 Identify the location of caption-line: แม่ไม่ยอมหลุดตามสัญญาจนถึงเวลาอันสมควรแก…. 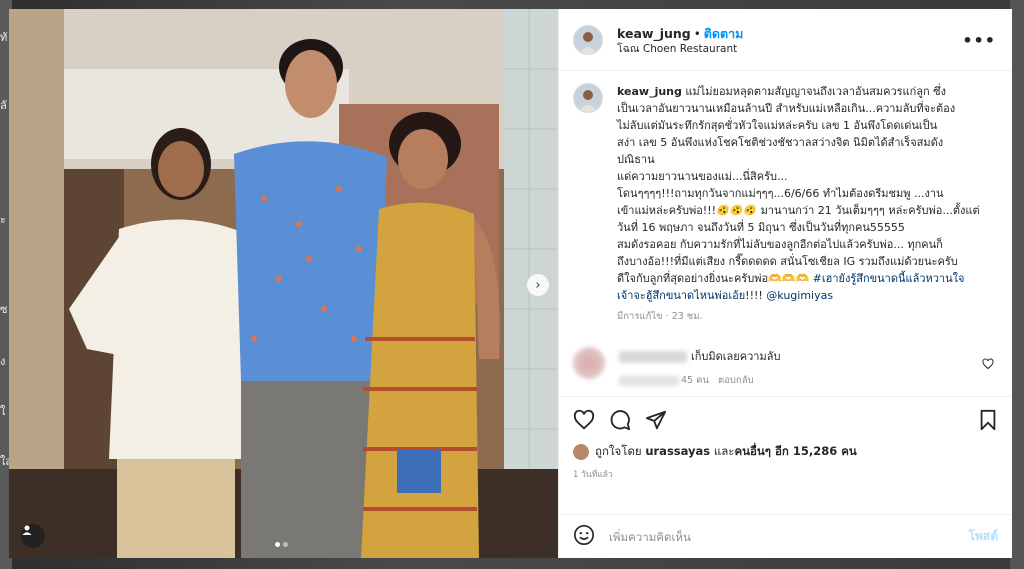
(816, 91).